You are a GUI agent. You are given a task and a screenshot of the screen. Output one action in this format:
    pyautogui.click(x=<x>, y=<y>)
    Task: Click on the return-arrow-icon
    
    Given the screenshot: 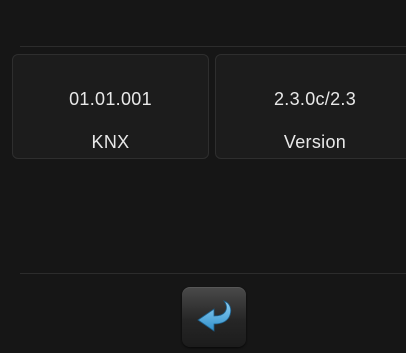 What is the action you would take?
    pyautogui.click(x=214, y=316)
    